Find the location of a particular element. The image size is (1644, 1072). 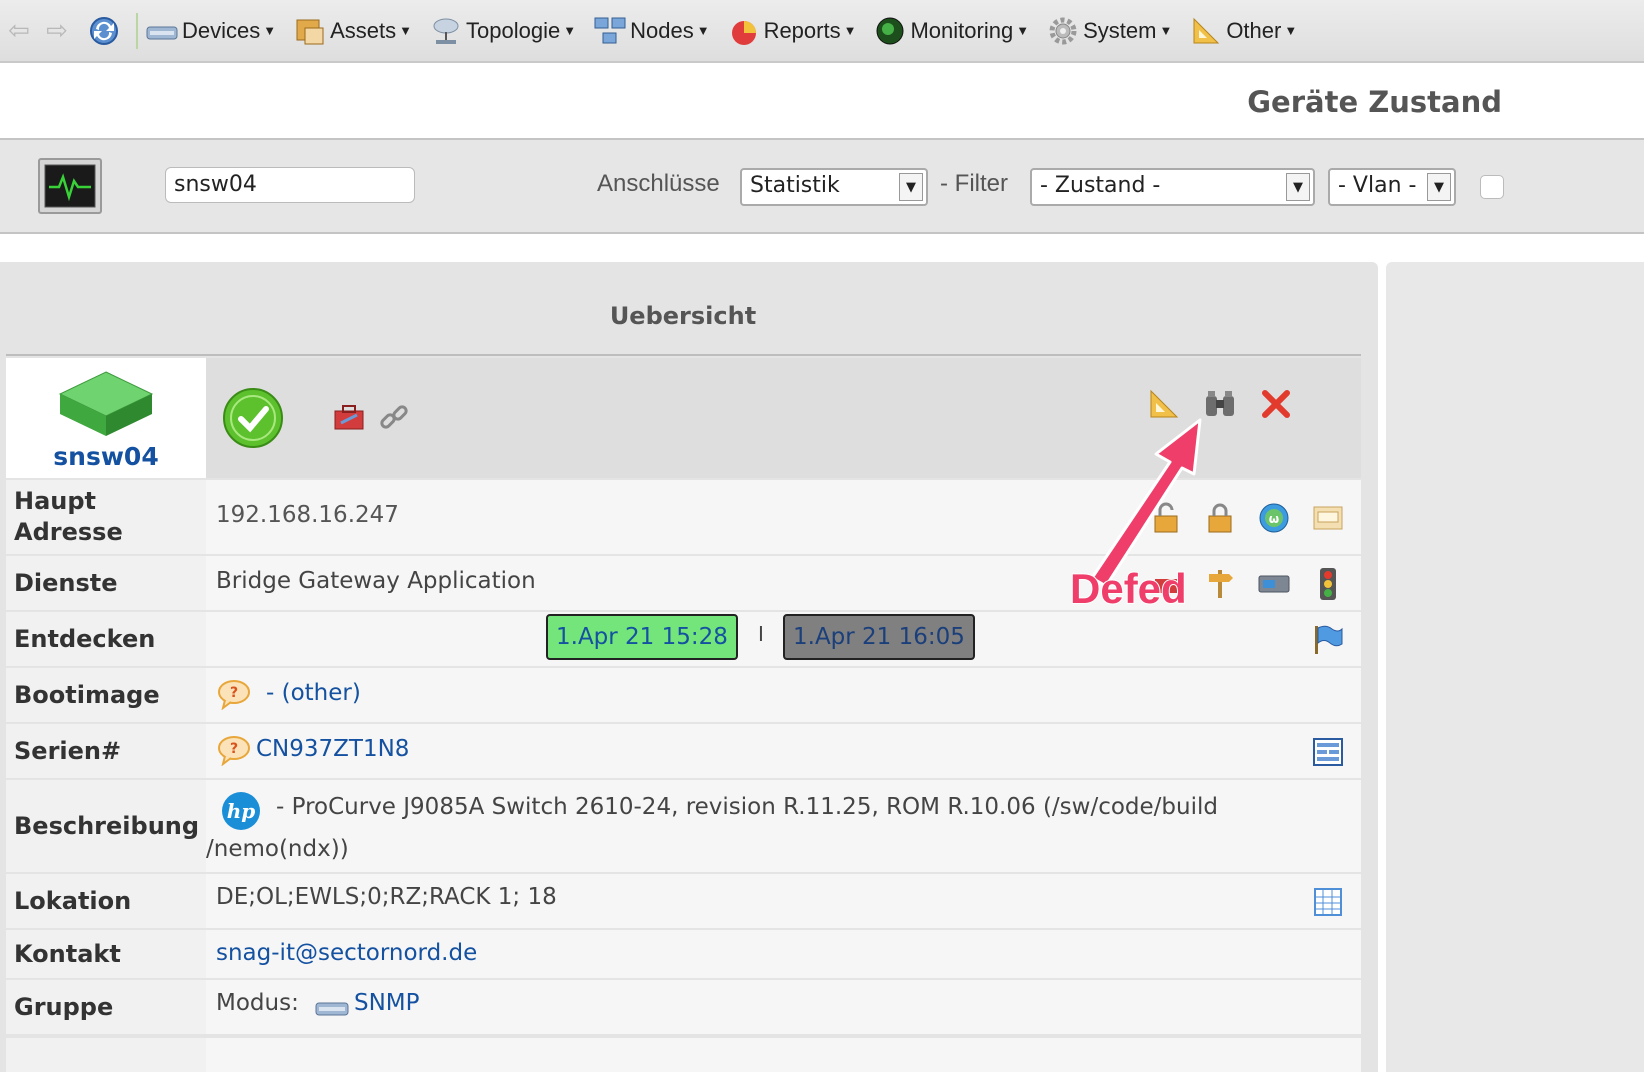

menu-nodes: Nodes ▼ is located at coordinates (652, 31).